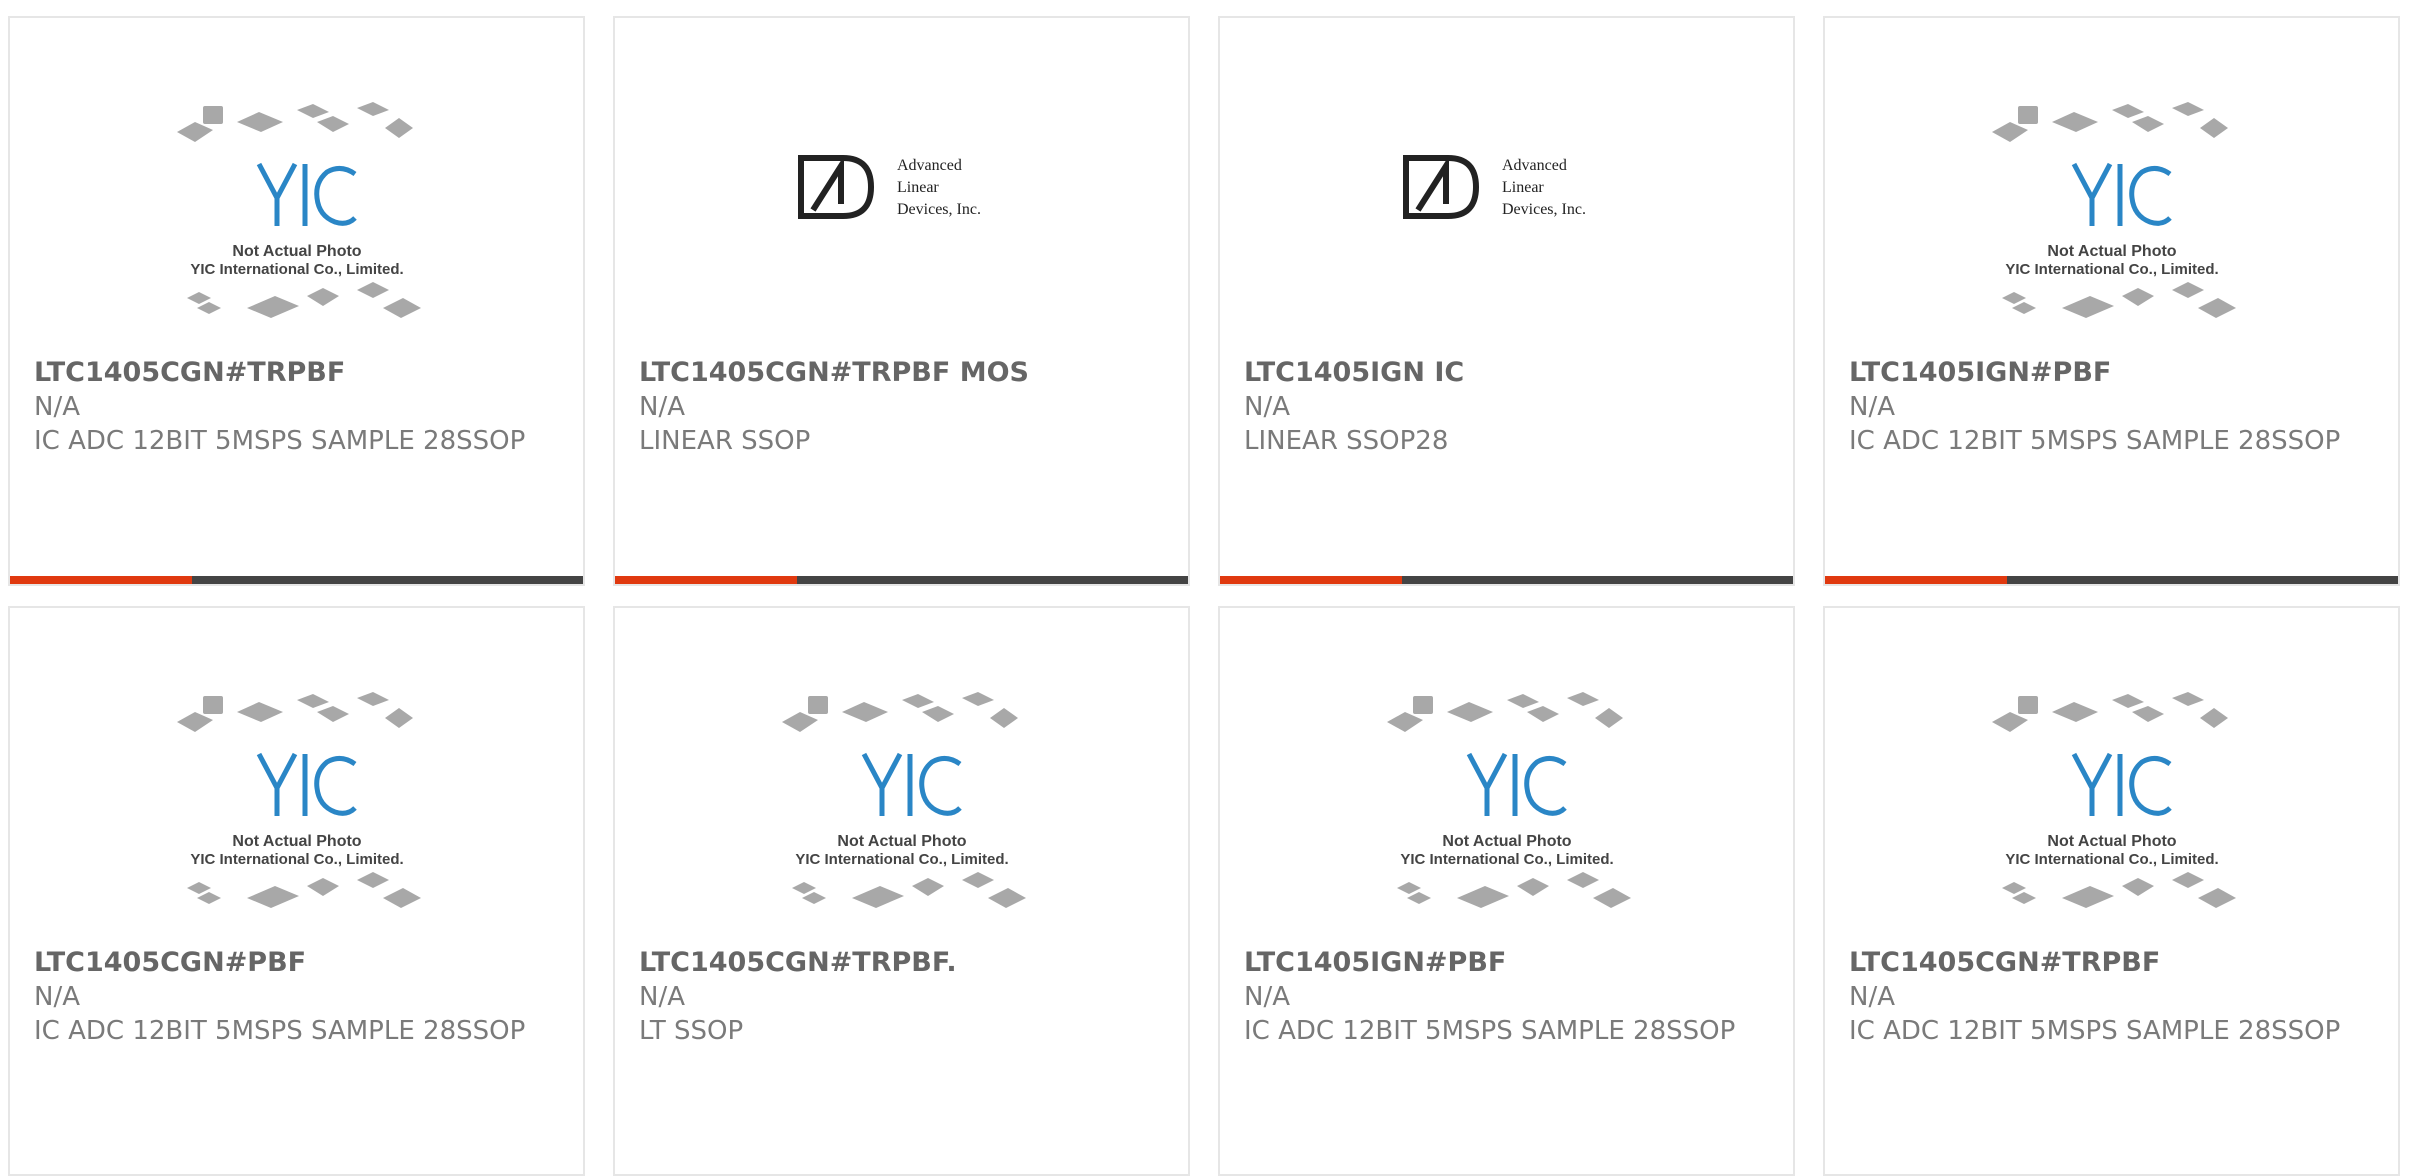 The height and width of the screenshot is (1176, 2410). Describe the element at coordinates (1506, 373) in the screenshot. I see `product-title: LTC1405IGN IC` at that location.